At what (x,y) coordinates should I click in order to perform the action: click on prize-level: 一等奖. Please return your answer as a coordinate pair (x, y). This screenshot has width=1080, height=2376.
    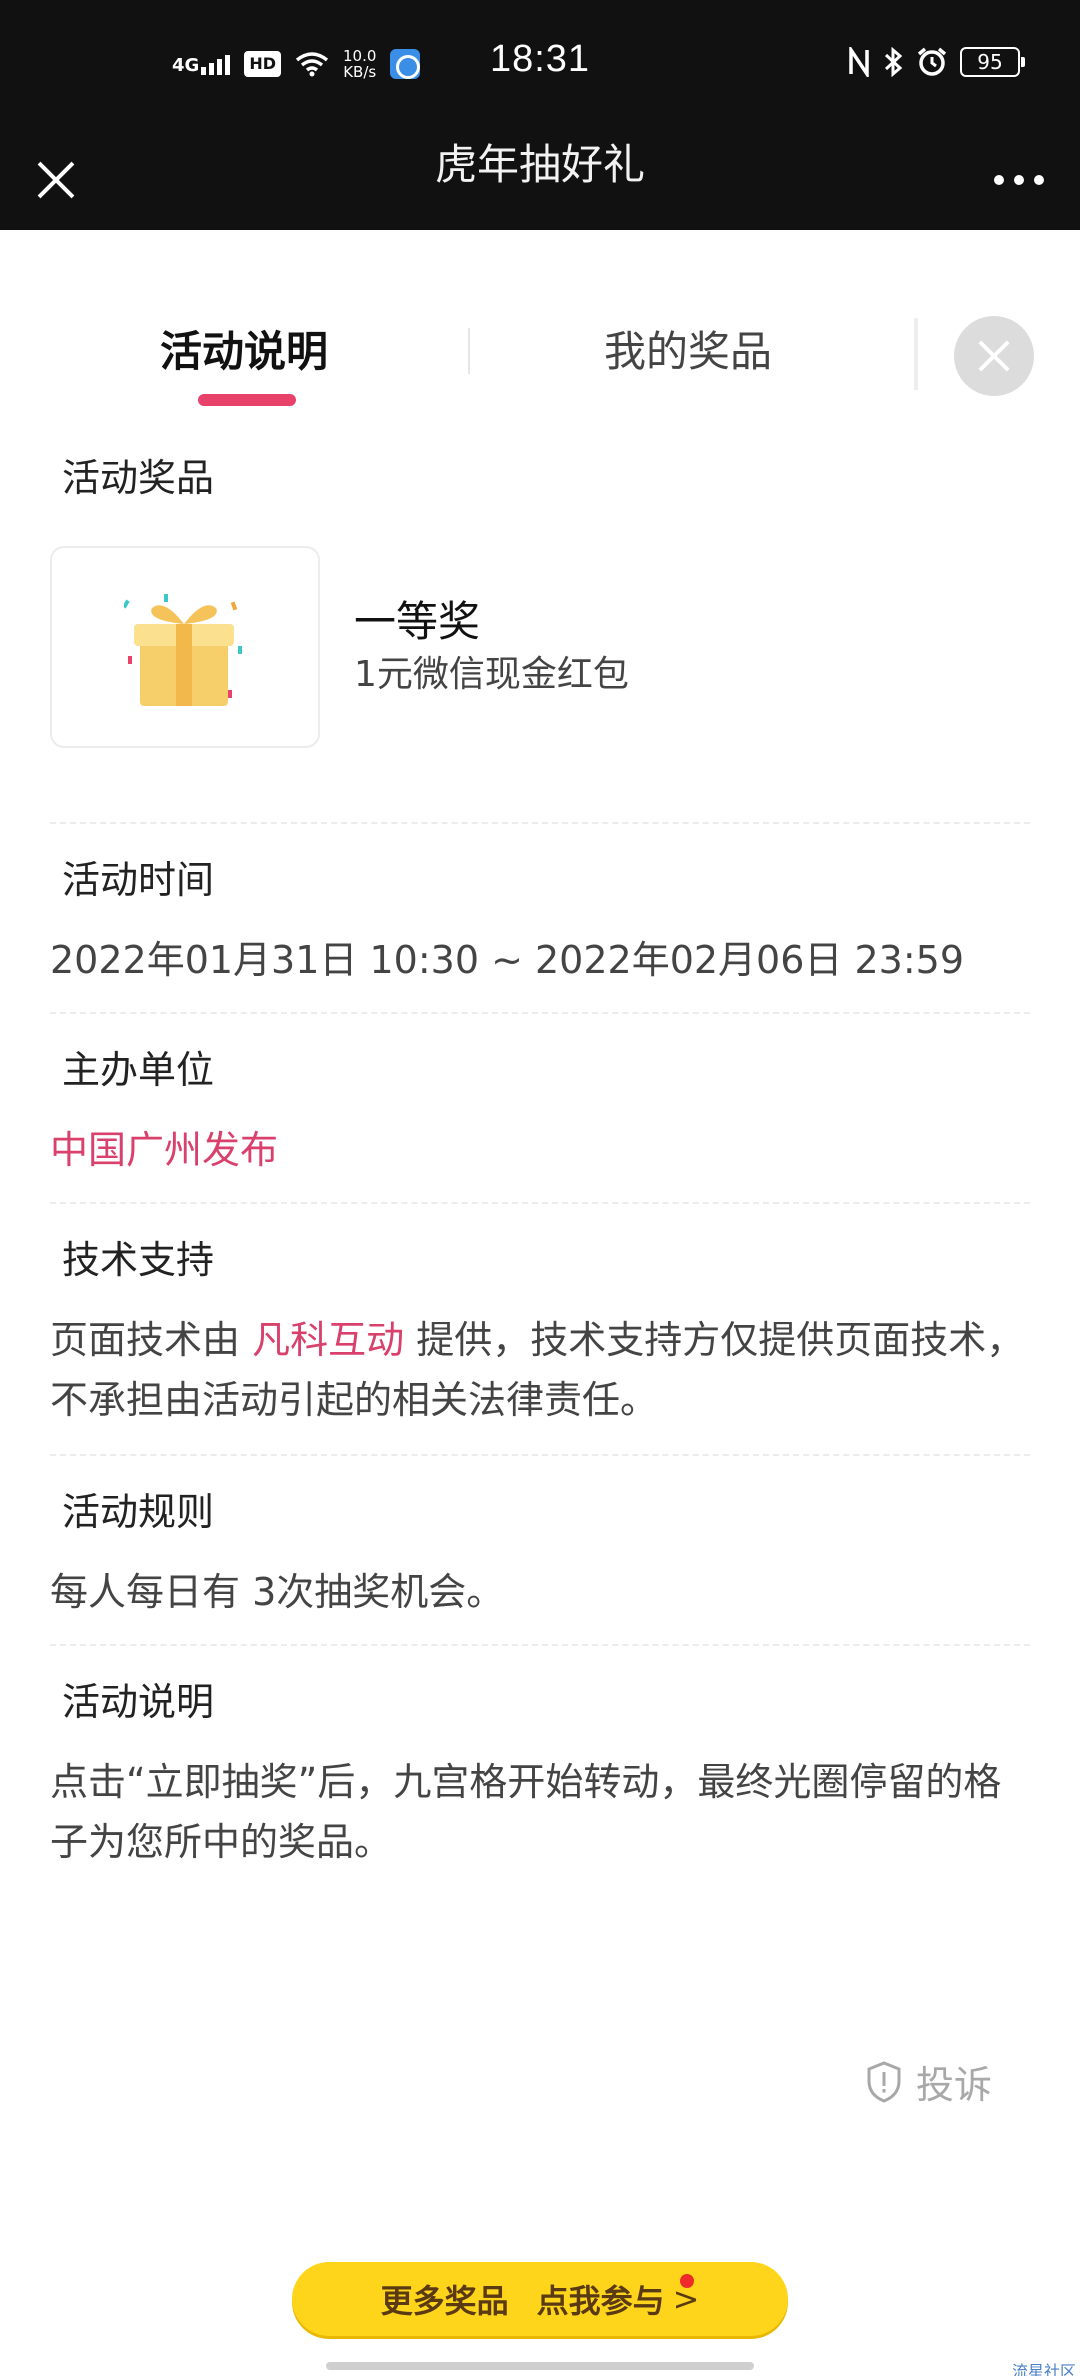
    Looking at the image, I should click on (417, 621).